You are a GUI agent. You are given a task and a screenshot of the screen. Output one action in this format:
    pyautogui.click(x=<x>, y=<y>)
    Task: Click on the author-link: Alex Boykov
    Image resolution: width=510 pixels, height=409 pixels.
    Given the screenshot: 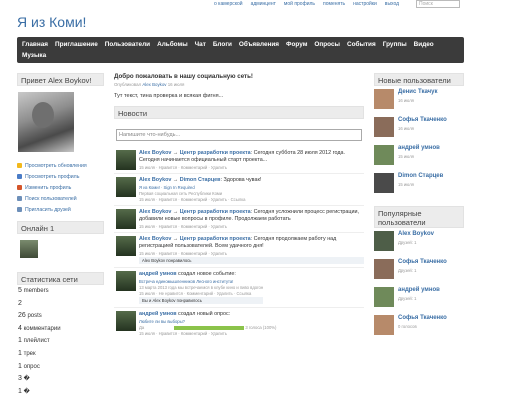 What is the action you would take?
    pyautogui.click(x=154, y=84)
    